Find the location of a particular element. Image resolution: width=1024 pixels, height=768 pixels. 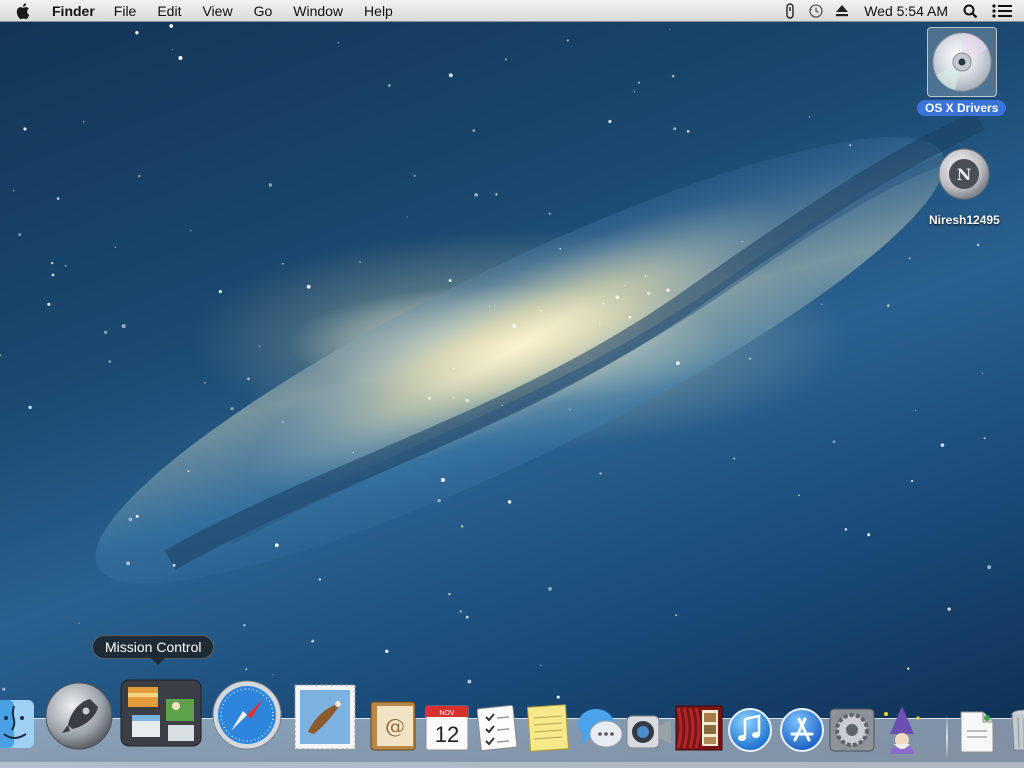

eject-icon is located at coordinates (842, 11).